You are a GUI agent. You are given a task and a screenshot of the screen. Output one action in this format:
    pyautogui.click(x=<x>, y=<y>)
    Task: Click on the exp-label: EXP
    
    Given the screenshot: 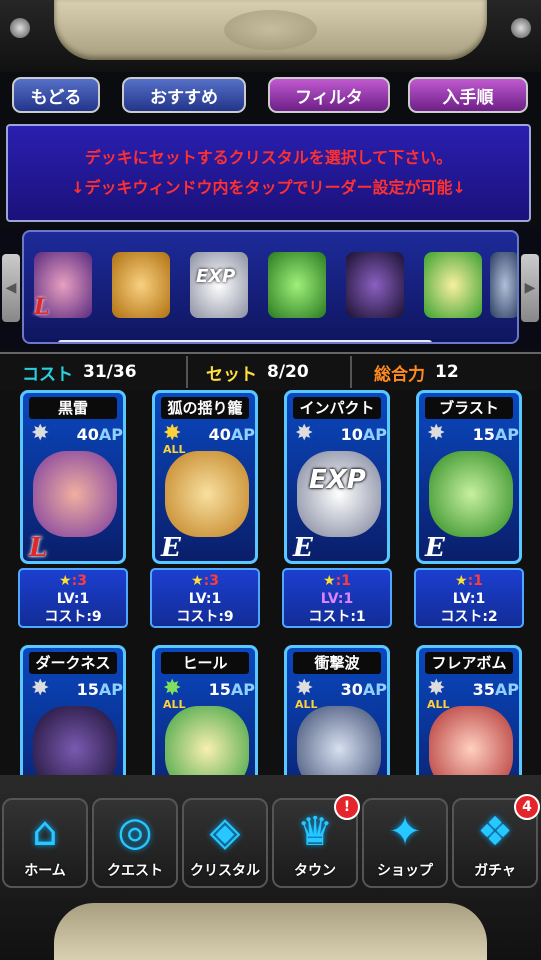 What is the action you would take?
    pyautogui.click(x=216, y=276)
    